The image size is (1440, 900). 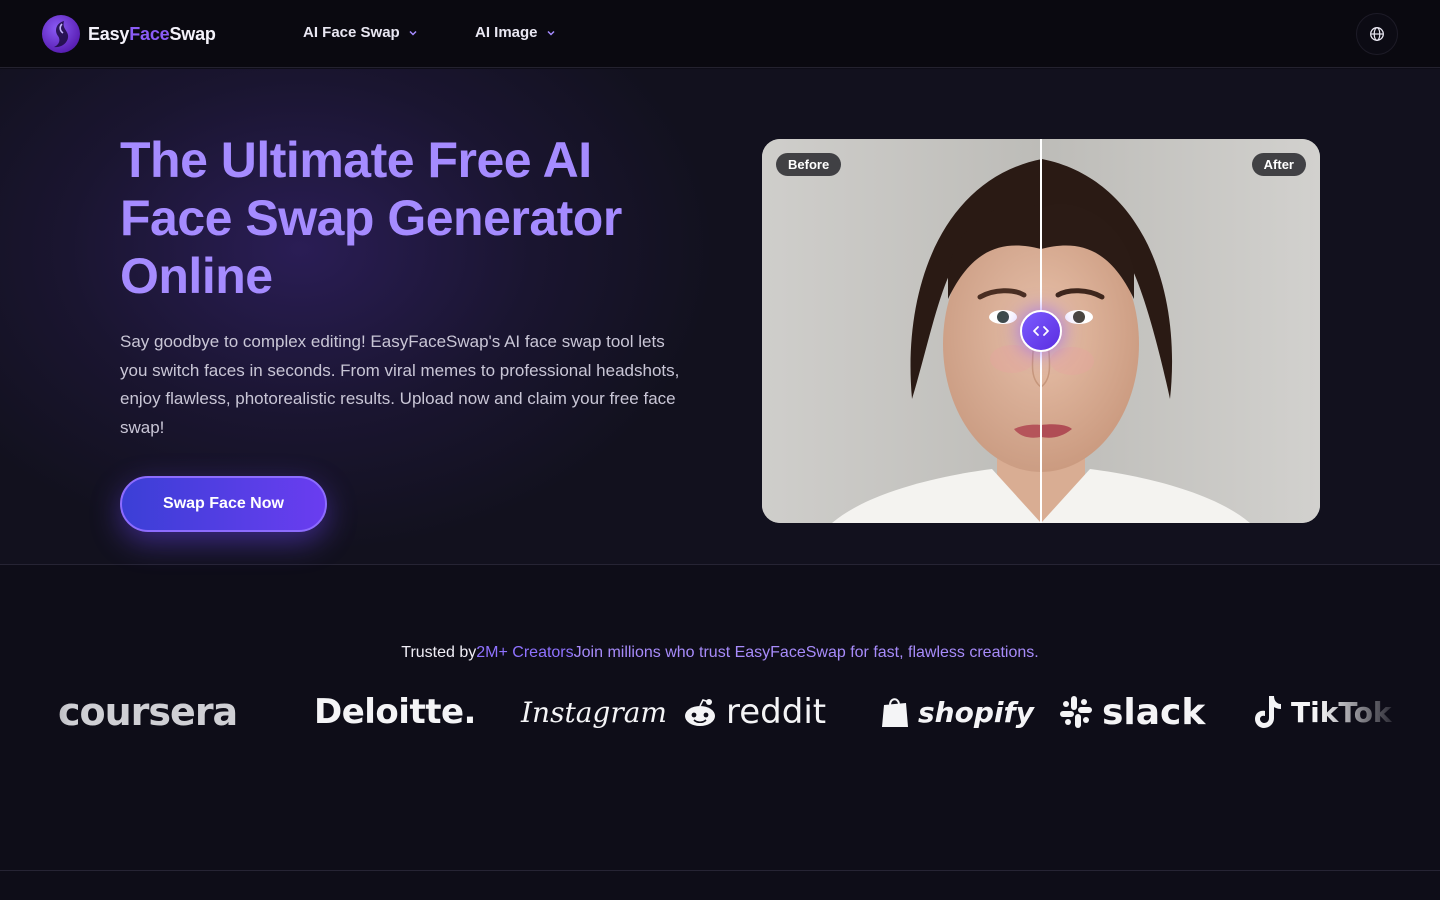 I want to click on logos-fade-right, so click(x=1380, y=712).